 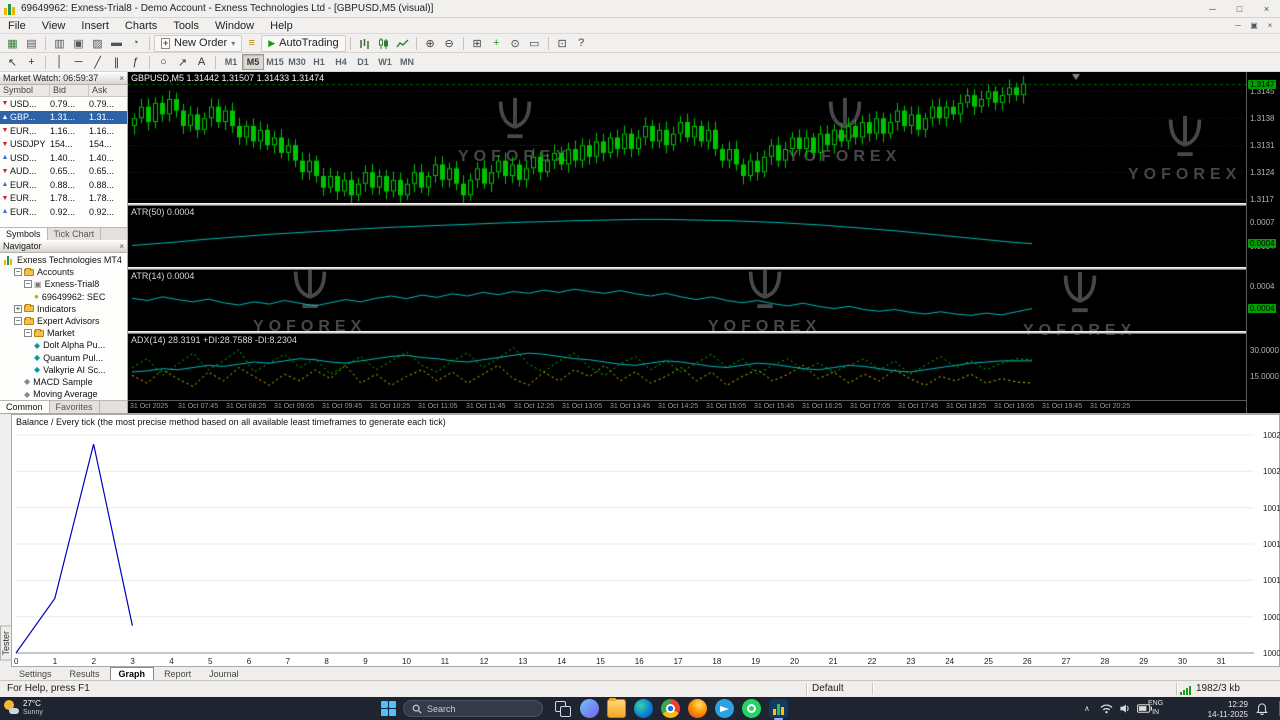 What do you see at coordinates (63, 382) in the screenshot?
I see `navigator-item: ◆ MACD Sample` at bounding box center [63, 382].